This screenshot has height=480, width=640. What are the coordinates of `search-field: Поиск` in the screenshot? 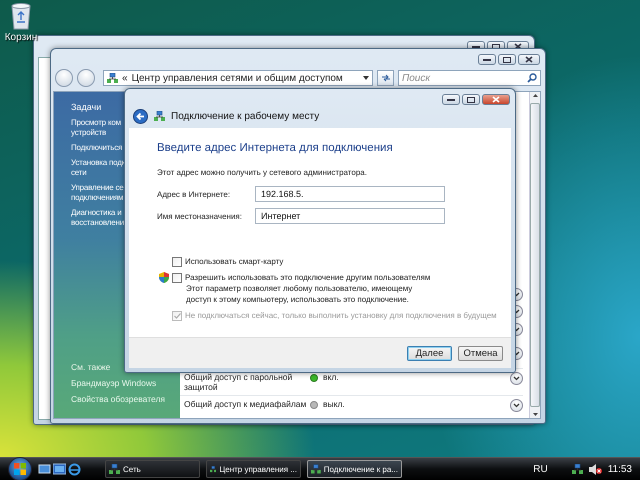 It's located at (469, 78).